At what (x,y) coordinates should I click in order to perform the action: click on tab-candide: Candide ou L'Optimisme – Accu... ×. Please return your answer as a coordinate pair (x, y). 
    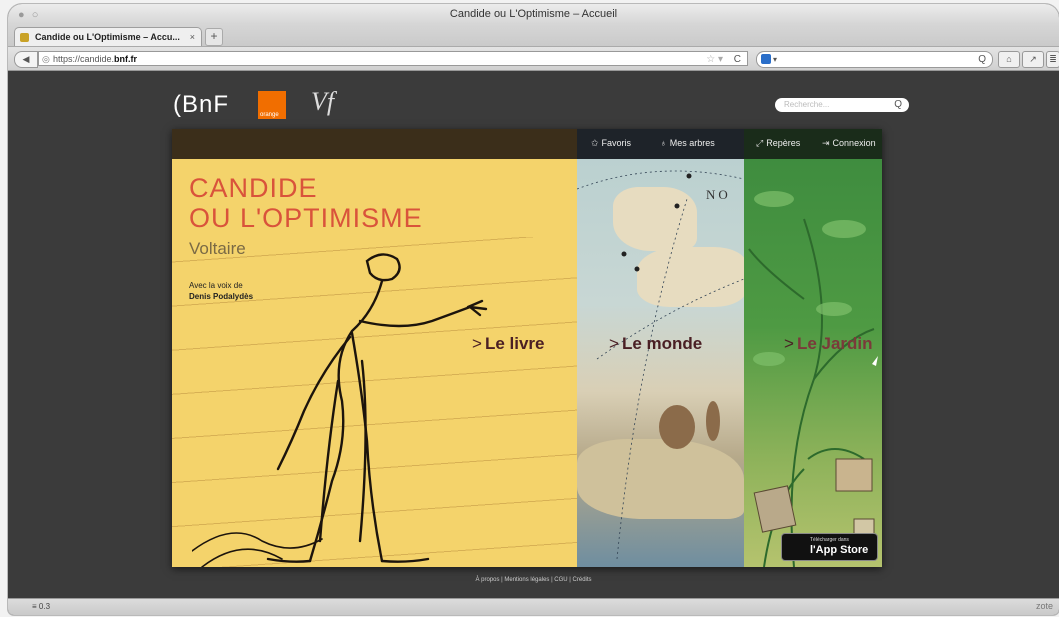
    Looking at the image, I should click on (108, 36).